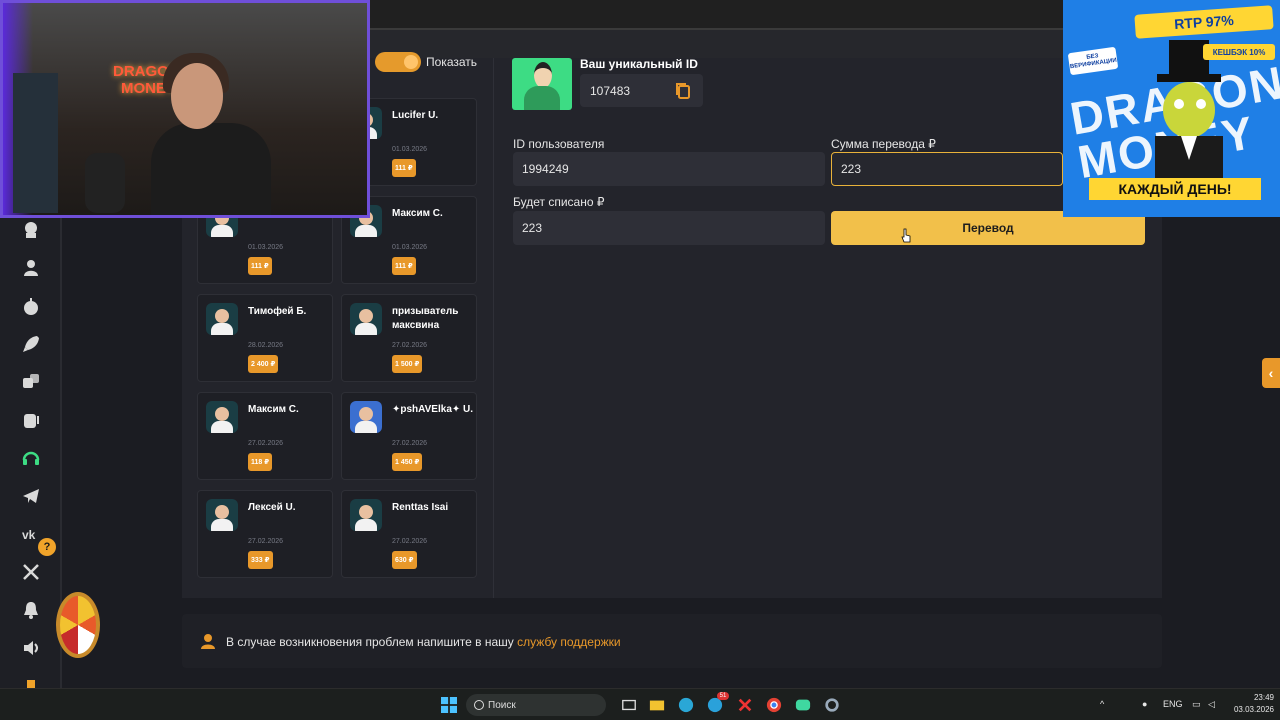  I want to click on amount-badge: 630 ₽, so click(404, 560).